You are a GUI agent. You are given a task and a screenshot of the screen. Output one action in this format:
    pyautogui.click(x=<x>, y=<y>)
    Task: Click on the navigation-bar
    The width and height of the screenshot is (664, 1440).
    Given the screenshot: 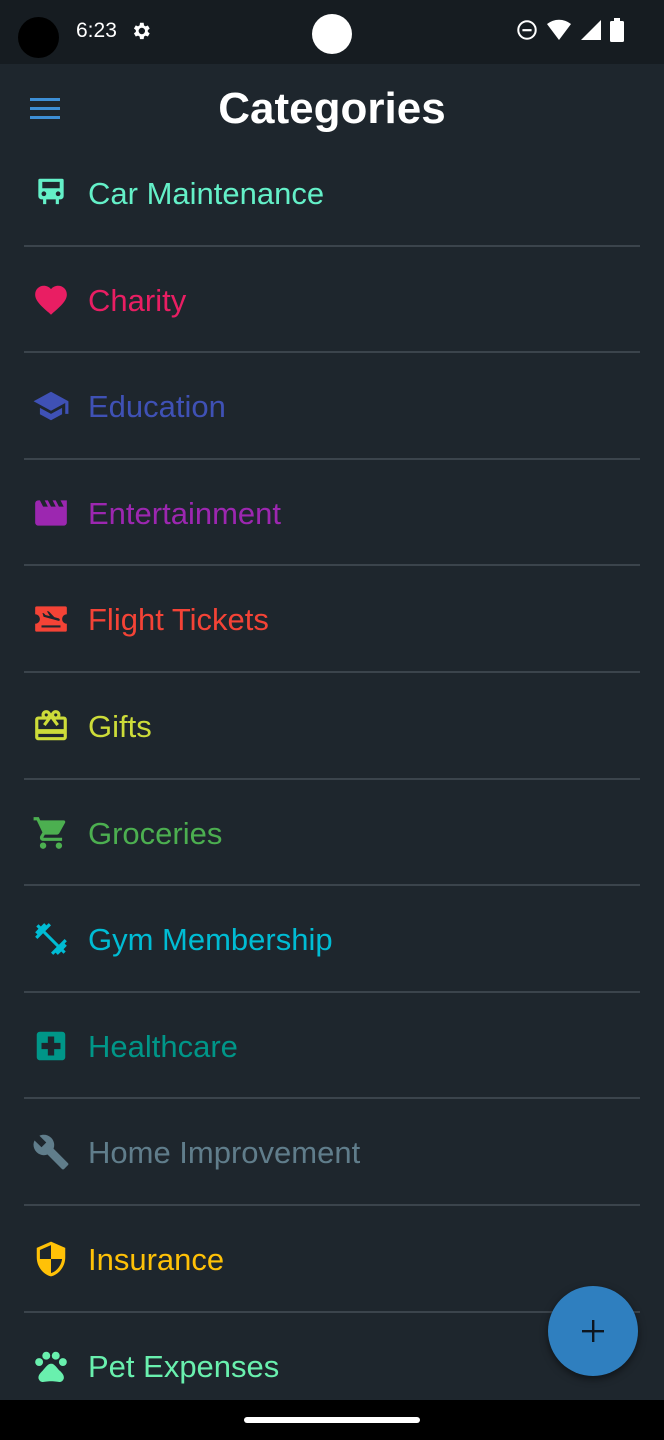 What is the action you would take?
    pyautogui.click(x=332, y=1420)
    